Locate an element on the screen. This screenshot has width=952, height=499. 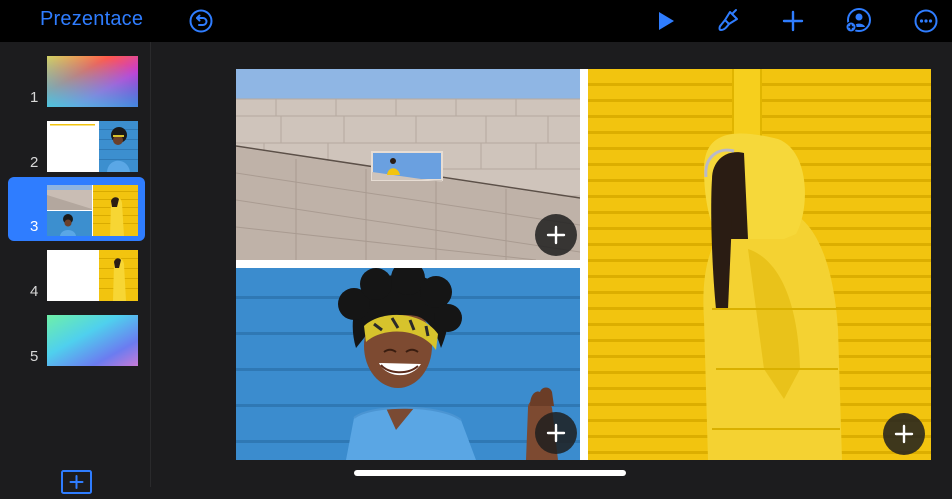
slide-thumbnail-1: 1 is located at coordinates (76, 80).